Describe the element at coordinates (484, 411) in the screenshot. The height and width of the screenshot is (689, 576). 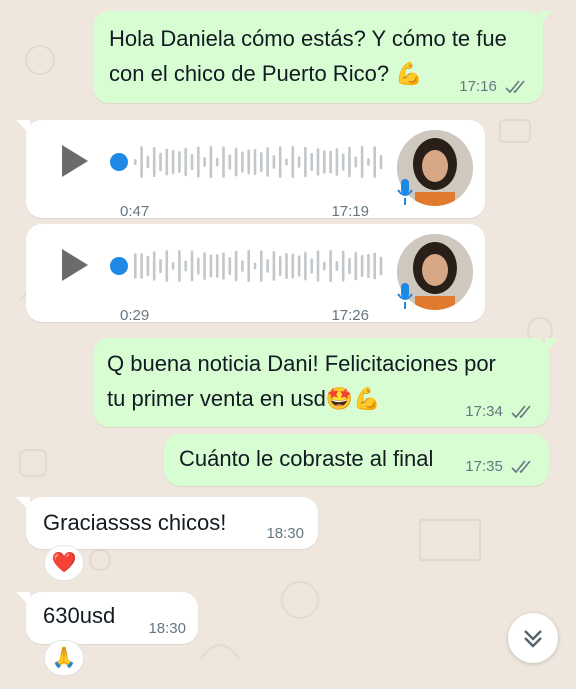
I see `message-time: 17:34` at that location.